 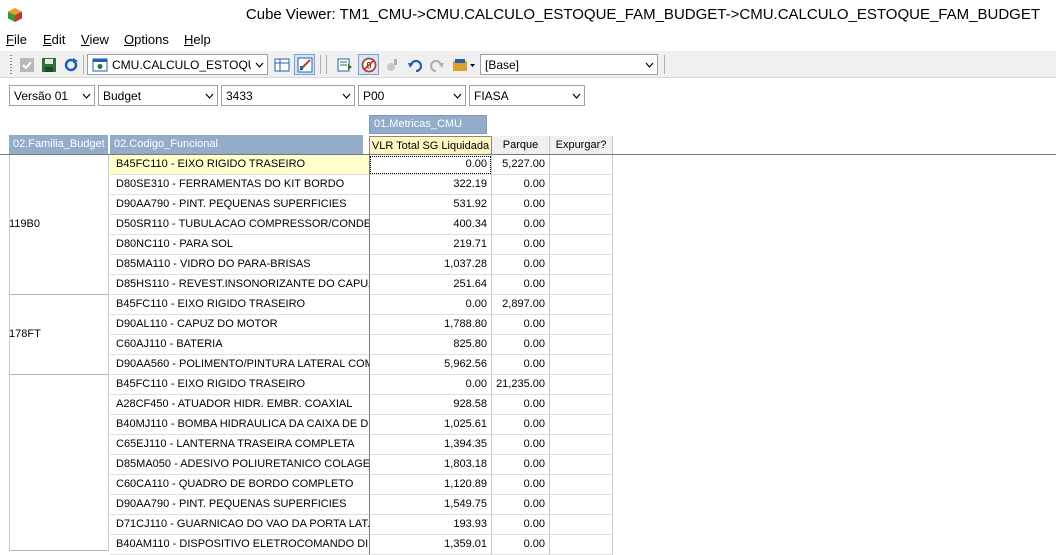 I want to click on drill-button, so click(x=392, y=64).